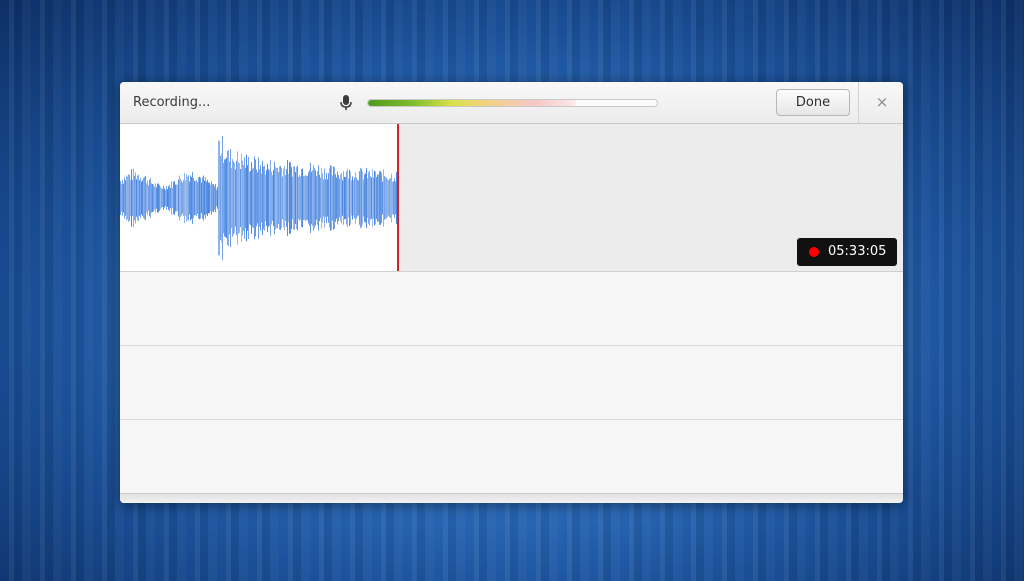  What do you see at coordinates (511, 498) in the screenshot?
I see `bottom-edge` at bounding box center [511, 498].